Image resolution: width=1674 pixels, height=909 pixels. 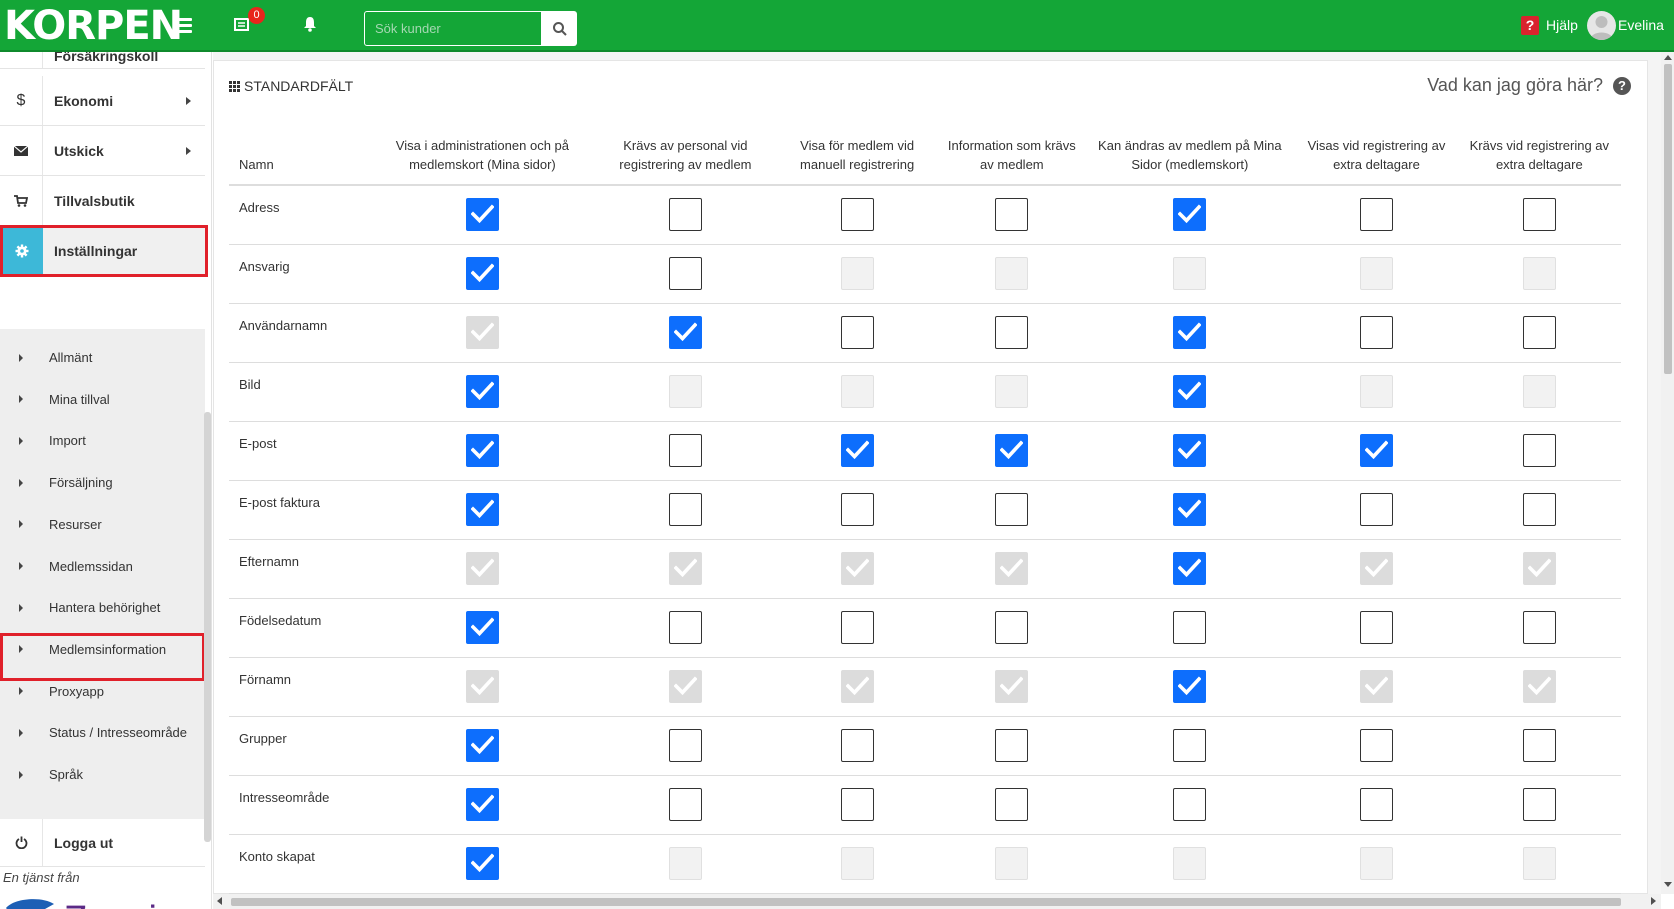 What do you see at coordinates (102, 732) in the screenshot?
I see `sidebar-subitem-status-intresseområde: Status / Intresseområde` at bounding box center [102, 732].